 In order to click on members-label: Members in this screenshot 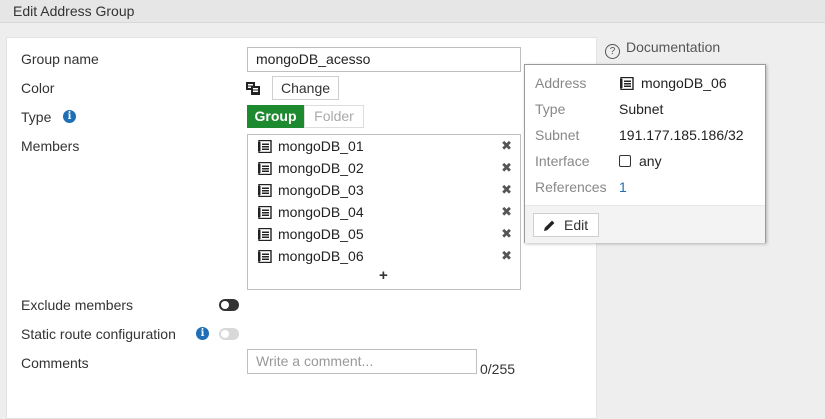, I will do `click(50, 146)`.